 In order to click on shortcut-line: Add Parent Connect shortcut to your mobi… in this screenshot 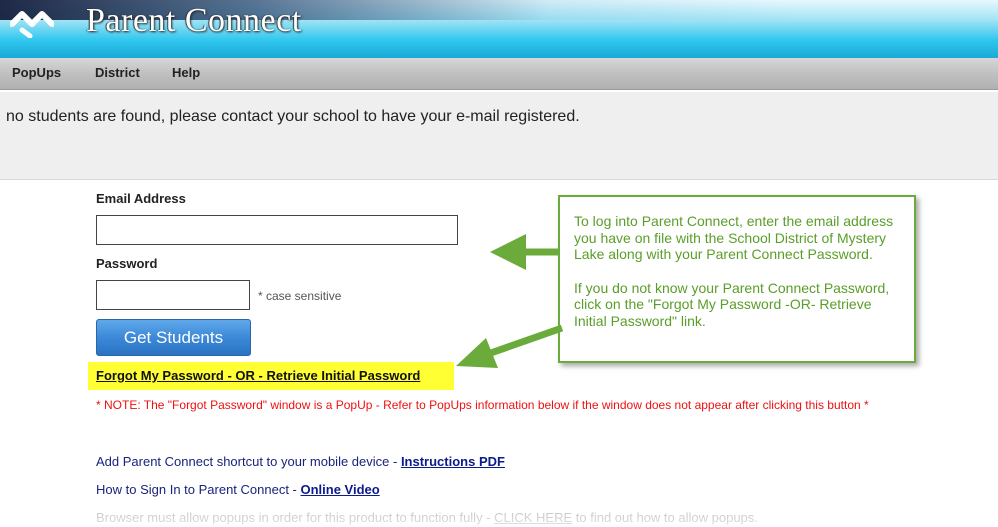, I will do `click(300, 461)`.